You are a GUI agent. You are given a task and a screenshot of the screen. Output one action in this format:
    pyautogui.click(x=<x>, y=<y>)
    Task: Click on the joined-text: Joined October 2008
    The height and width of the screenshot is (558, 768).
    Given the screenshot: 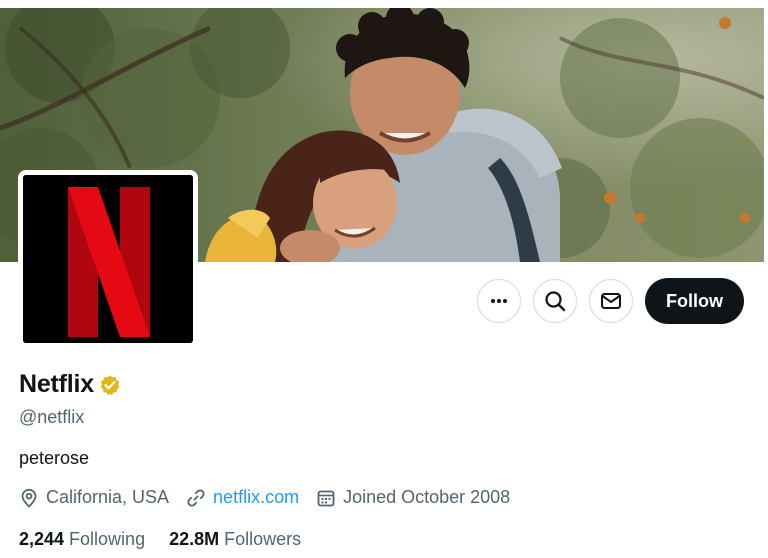 What is the action you would take?
    pyautogui.click(x=427, y=497)
    